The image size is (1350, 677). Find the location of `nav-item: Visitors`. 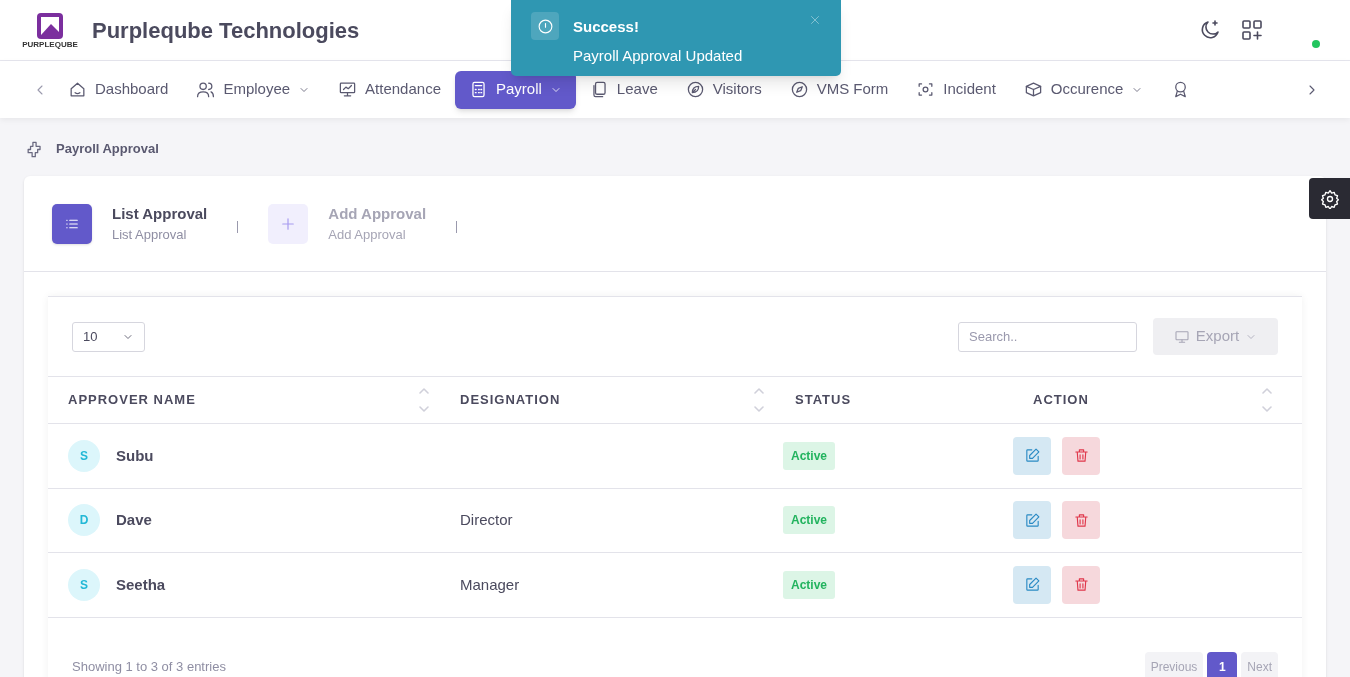

nav-item: Visitors is located at coordinates (723, 89).